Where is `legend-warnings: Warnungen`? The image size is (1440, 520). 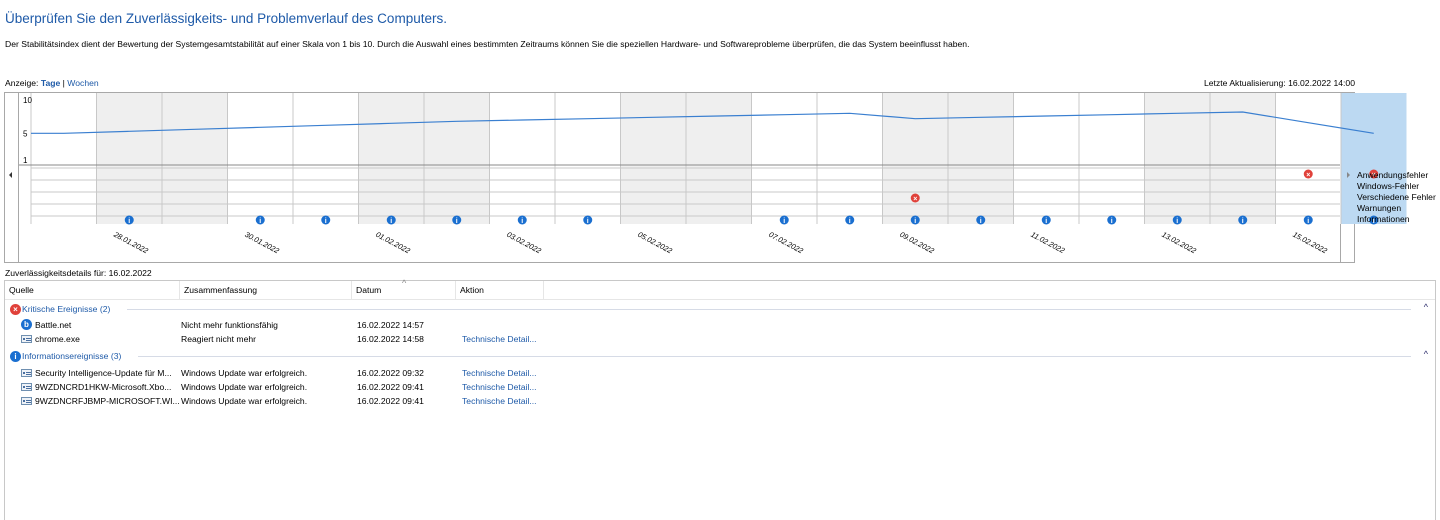 legend-warnings: Warnungen is located at coordinates (1379, 208).